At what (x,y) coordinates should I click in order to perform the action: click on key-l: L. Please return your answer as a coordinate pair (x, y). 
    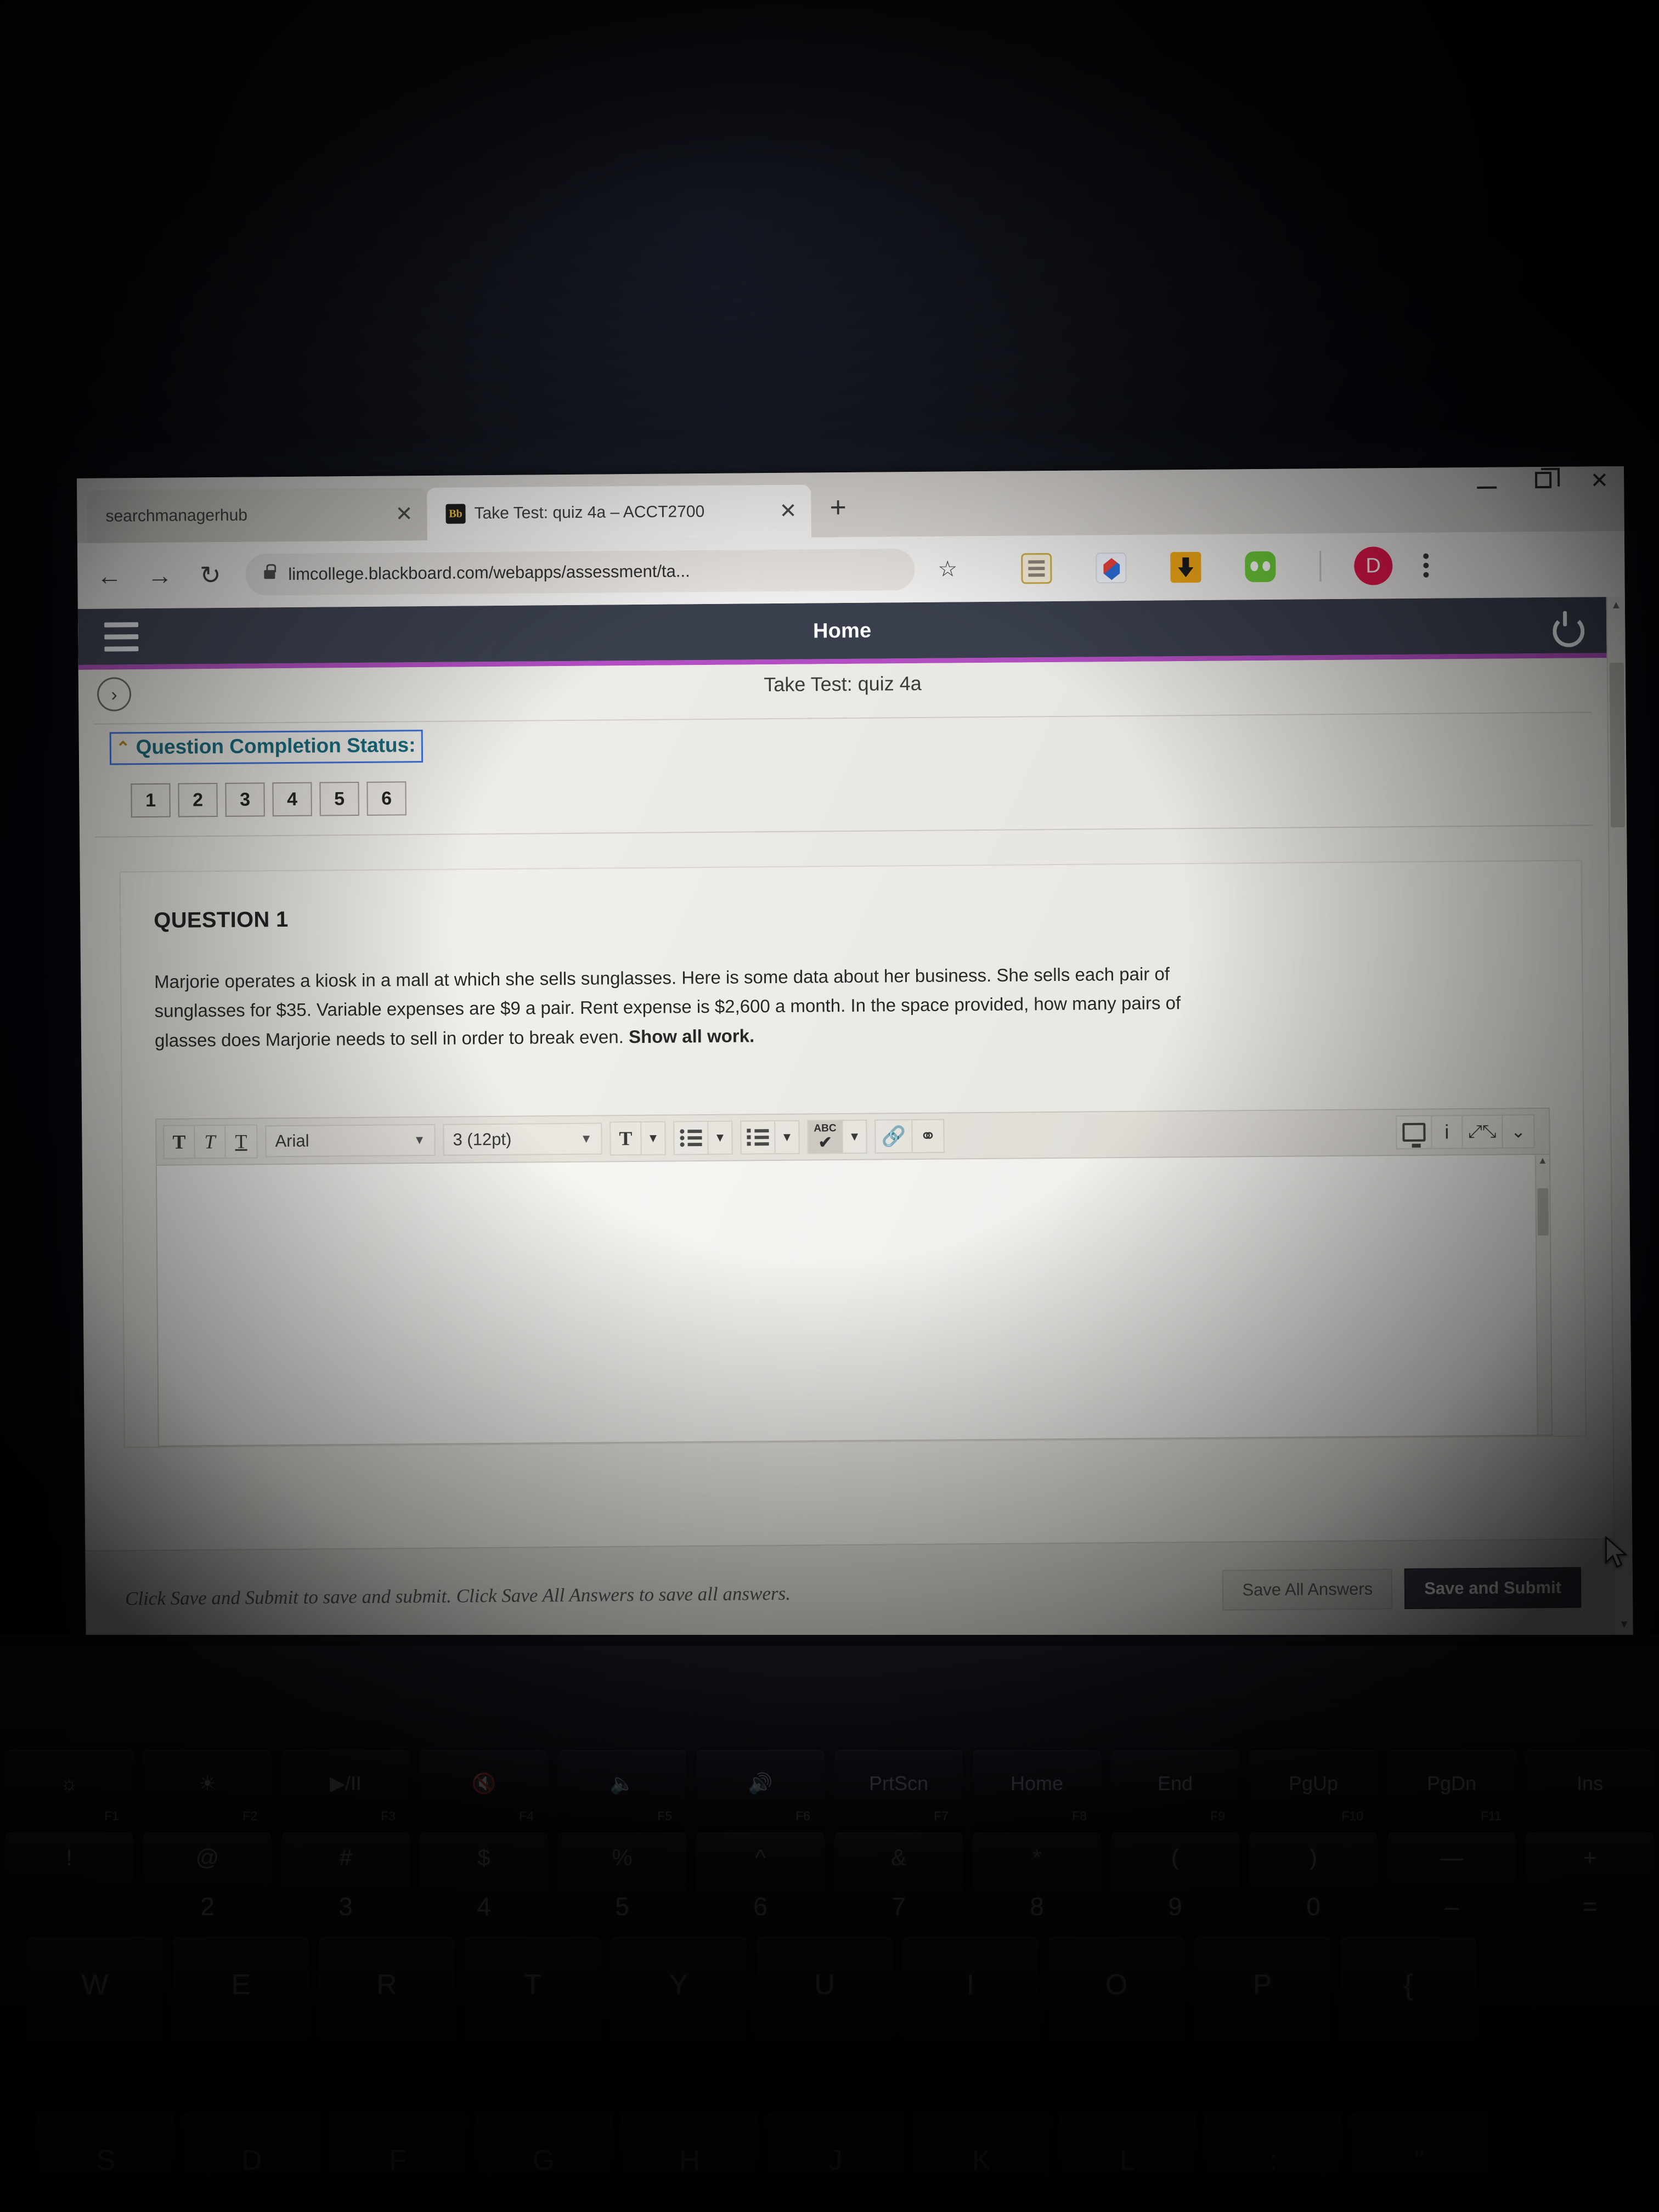
    Looking at the image, I should click on (1127, 2162).